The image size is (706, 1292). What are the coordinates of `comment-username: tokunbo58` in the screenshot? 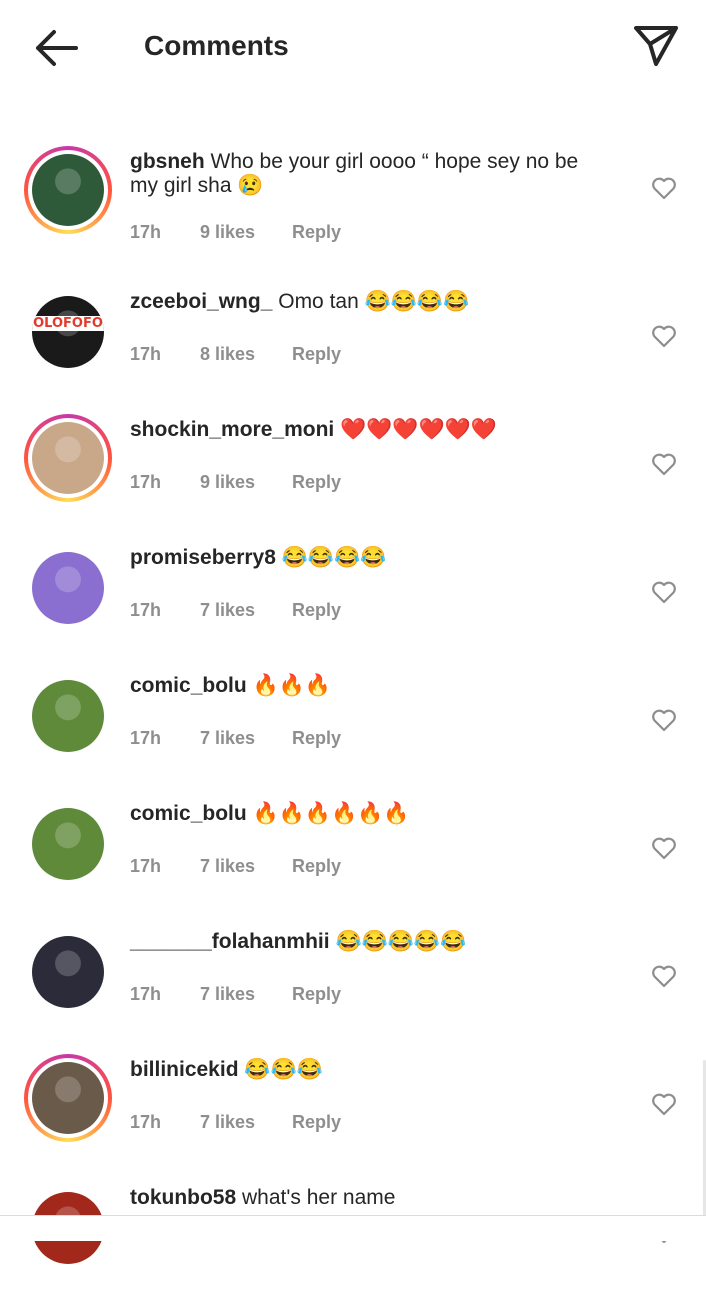 It's located at (183, 1197).